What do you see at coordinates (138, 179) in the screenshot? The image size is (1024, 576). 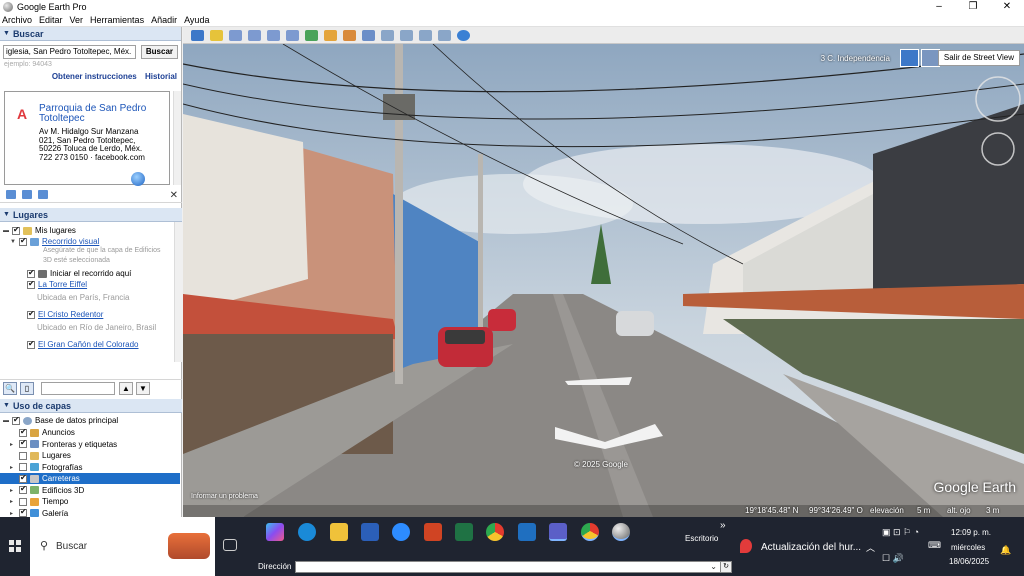 I see `globe-icon` at bounding box center [138, 179].